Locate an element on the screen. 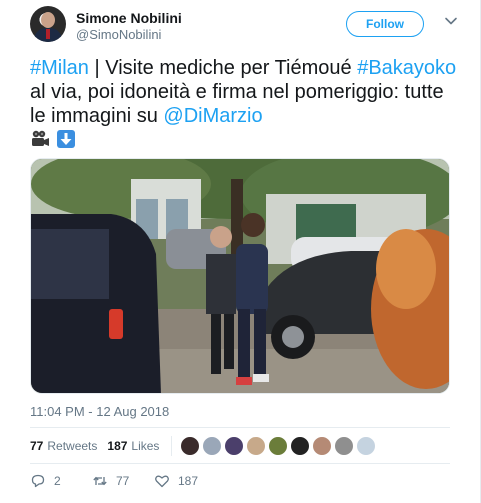 This screenshot has width=481, height=503. movie-camera-icon is located at coordinates (40, 138).